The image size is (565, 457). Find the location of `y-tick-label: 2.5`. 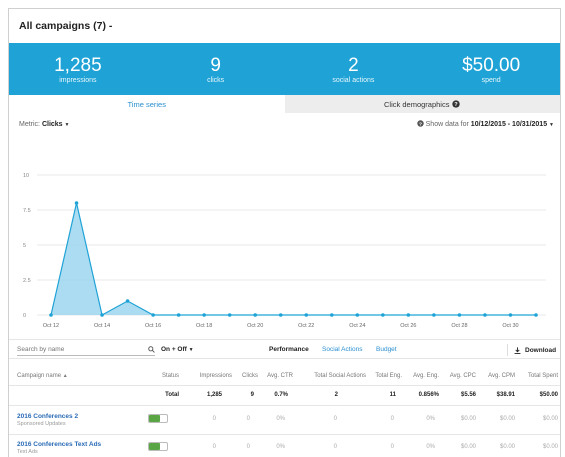

y-tick-label: 2.5 is located at coordinates (27, 281).